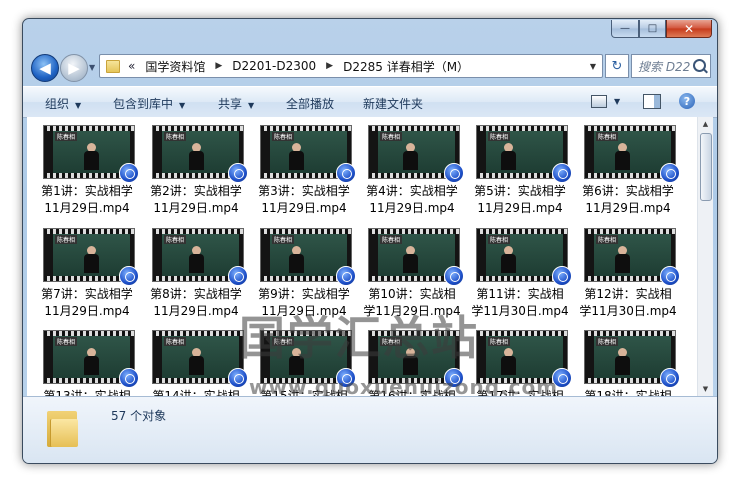  What do you see at coordinates (520, 294) in the screenshot?
I see `file-name-line: 第11讲：实战相` at bounding box center [520, 294].